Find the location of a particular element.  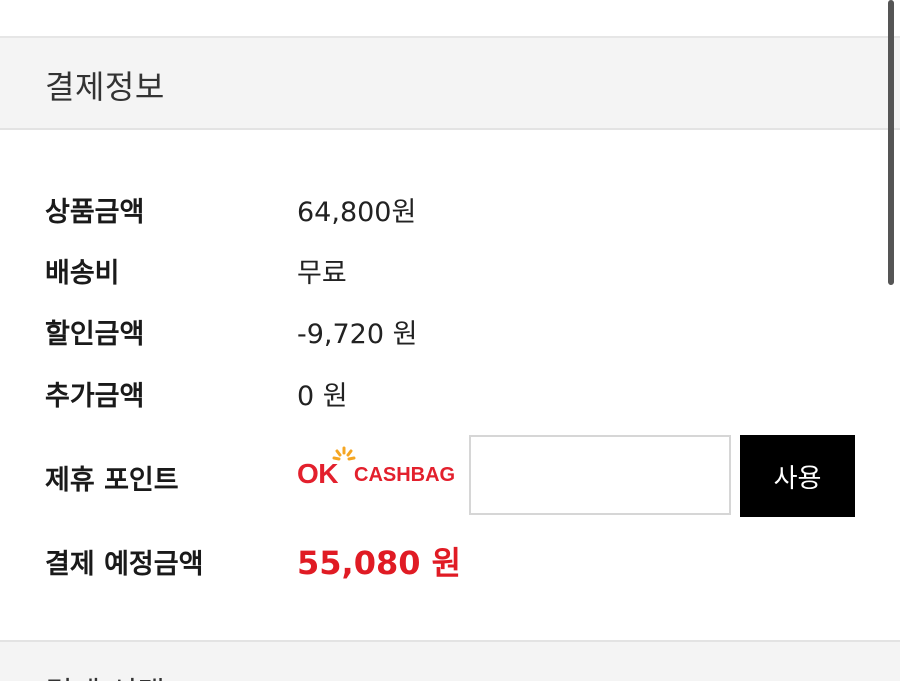

cashbag-logo-text: CASHBAG is located at coordinates (405, 475).